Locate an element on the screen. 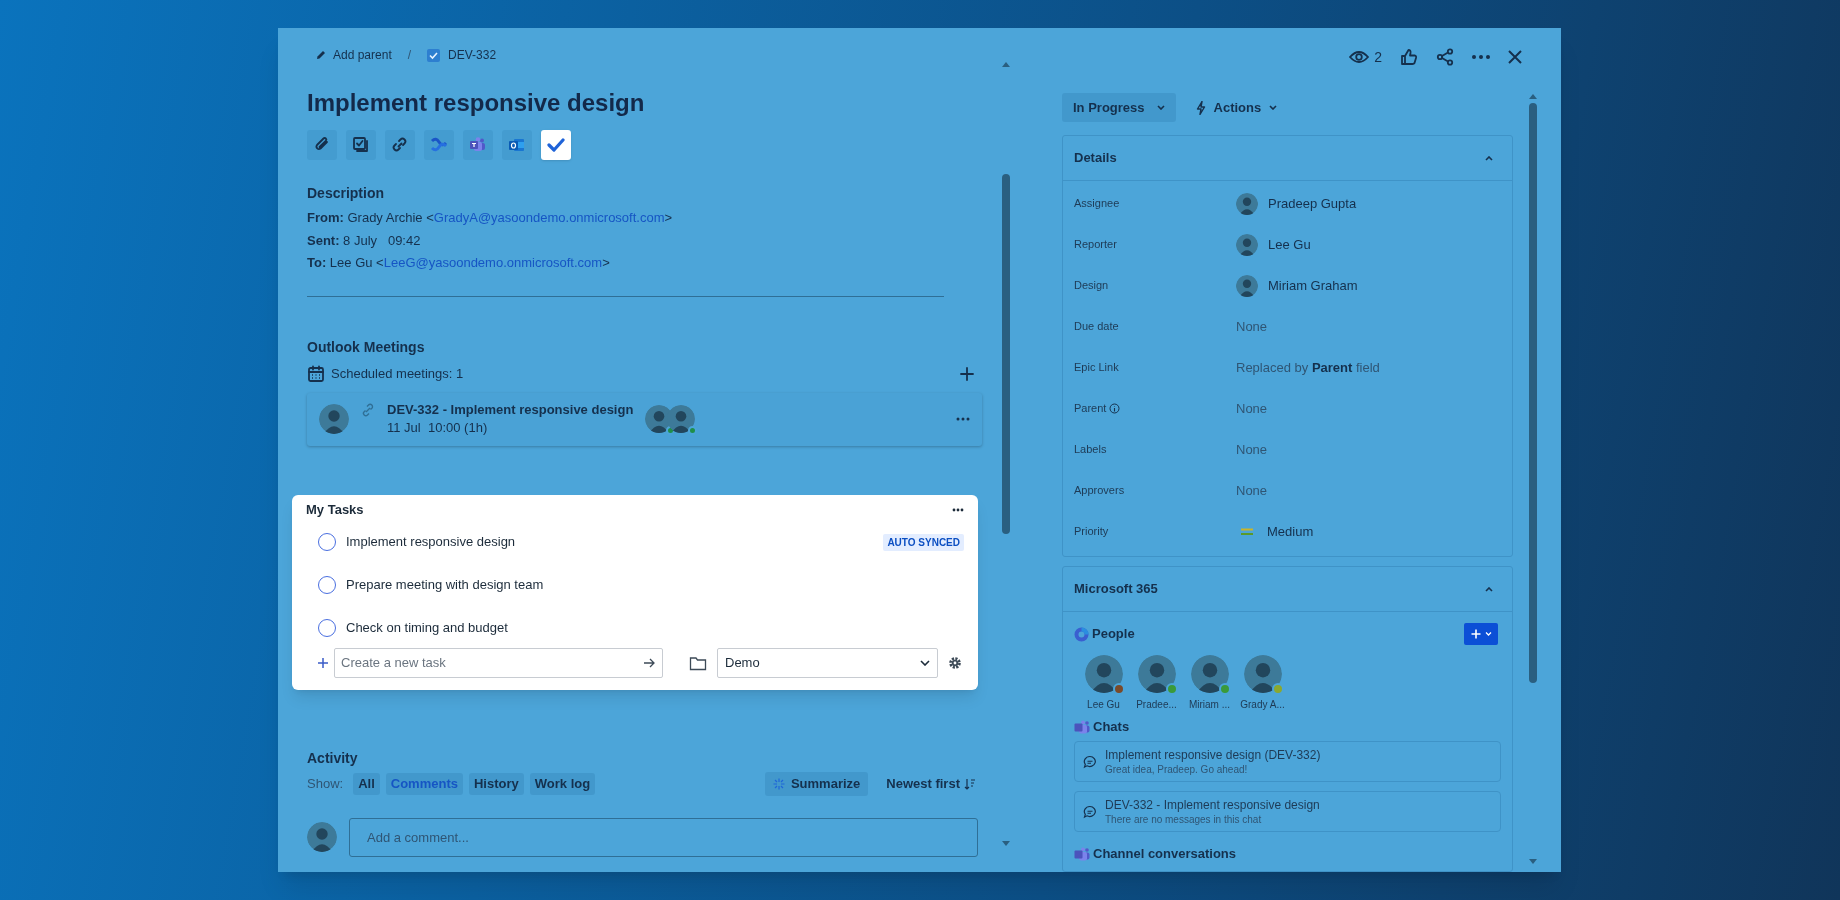 The height and width of the screenshot is (900, 1840). person-name: Lee Gu is located at coordinates (1103, 705).